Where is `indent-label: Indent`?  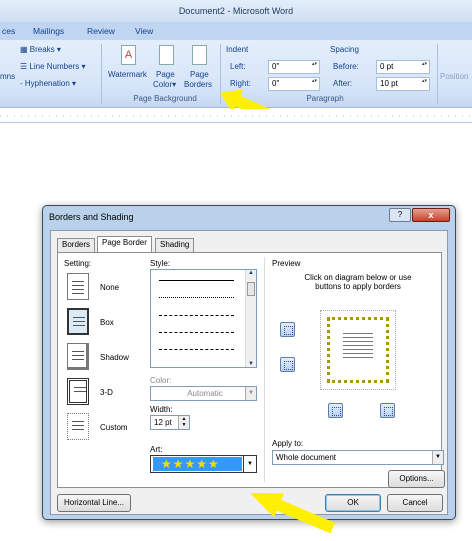 indent-label: Indent is located at coordinates (237, 49).